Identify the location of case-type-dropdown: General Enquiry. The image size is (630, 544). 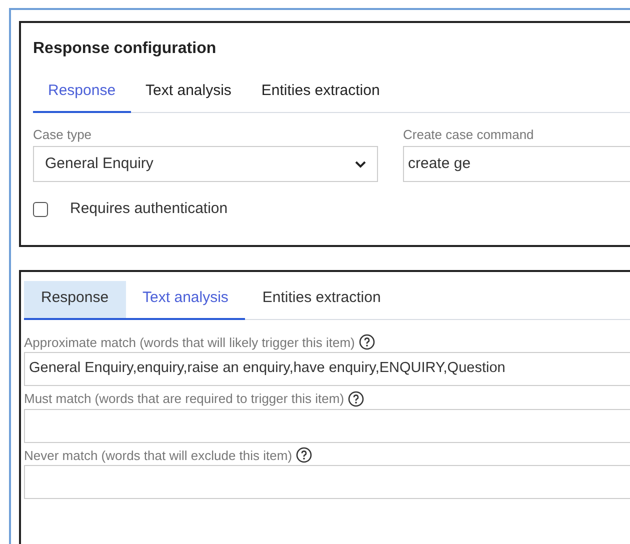
(205, 164).